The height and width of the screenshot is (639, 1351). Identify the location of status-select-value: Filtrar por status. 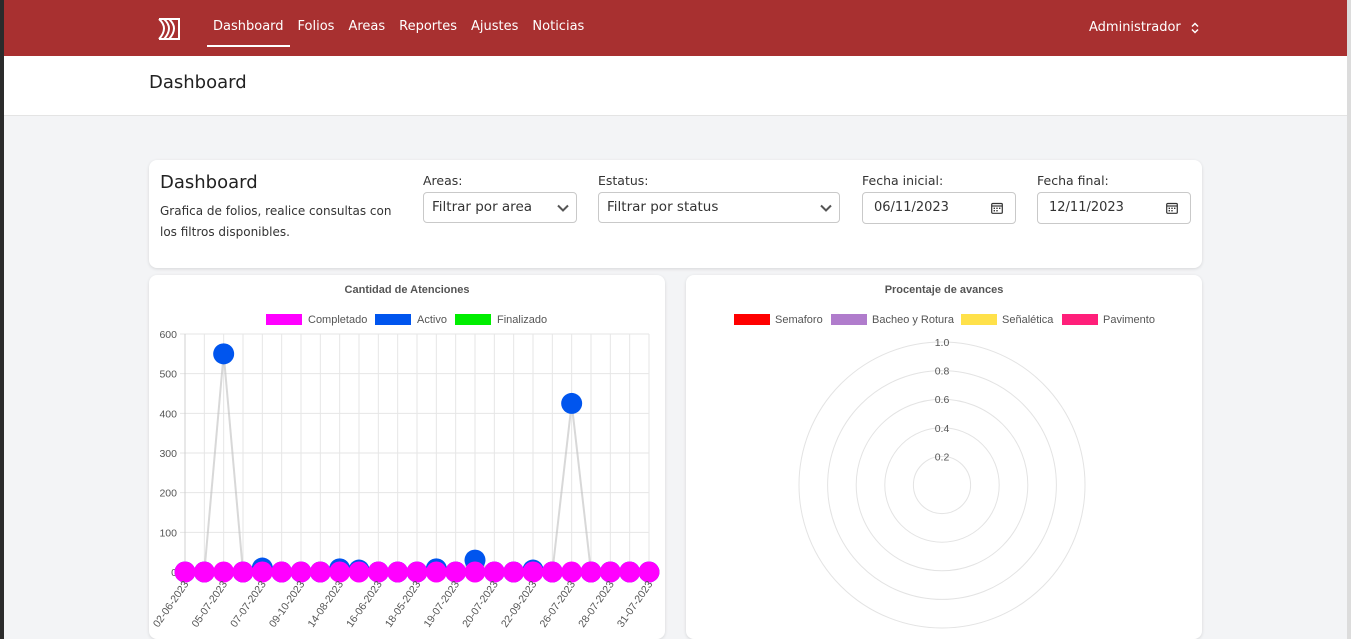
(663, 207).